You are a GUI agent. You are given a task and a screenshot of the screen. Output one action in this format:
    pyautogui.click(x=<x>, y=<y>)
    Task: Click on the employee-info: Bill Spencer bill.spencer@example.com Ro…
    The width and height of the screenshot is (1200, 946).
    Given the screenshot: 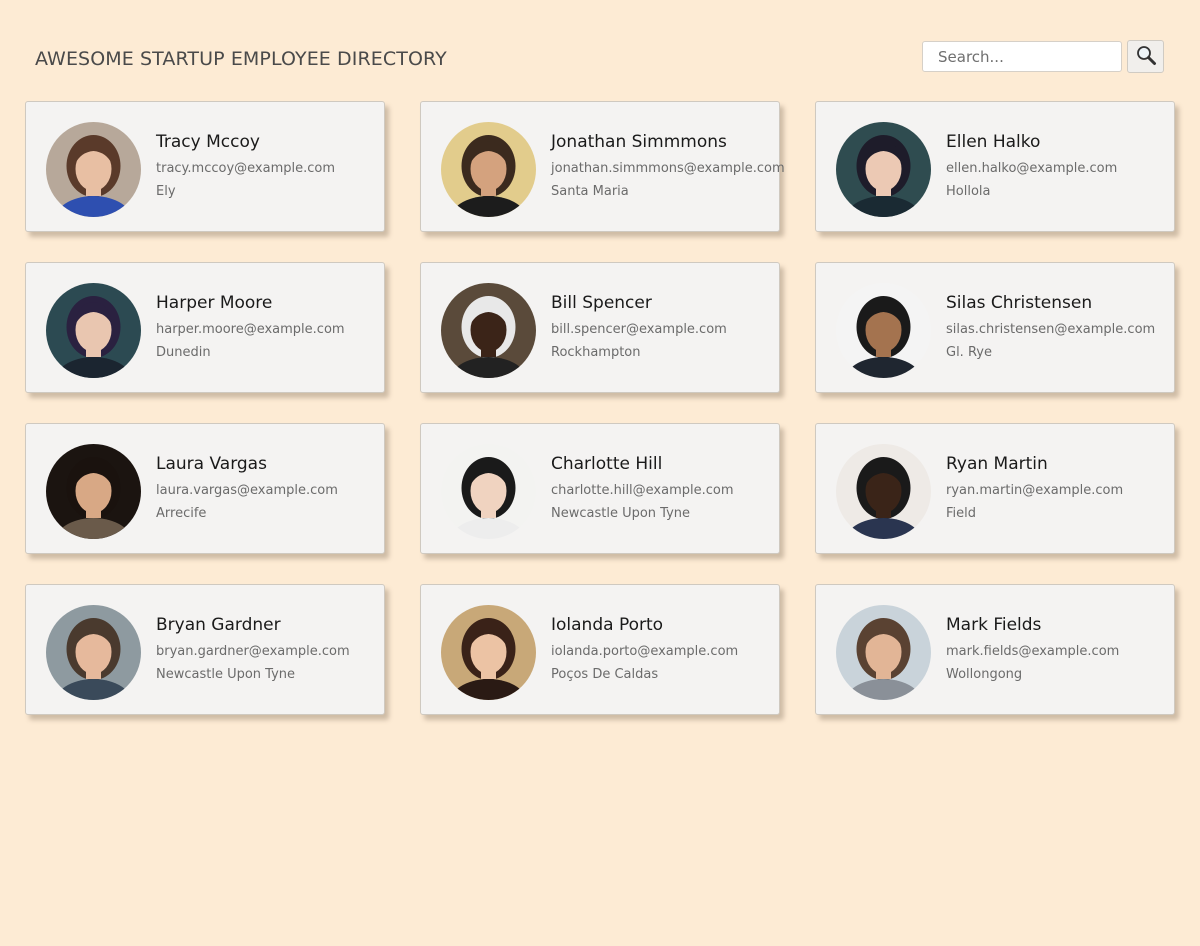 What is the action you would take?
    pyautogui.click(x=639, y=326)
    